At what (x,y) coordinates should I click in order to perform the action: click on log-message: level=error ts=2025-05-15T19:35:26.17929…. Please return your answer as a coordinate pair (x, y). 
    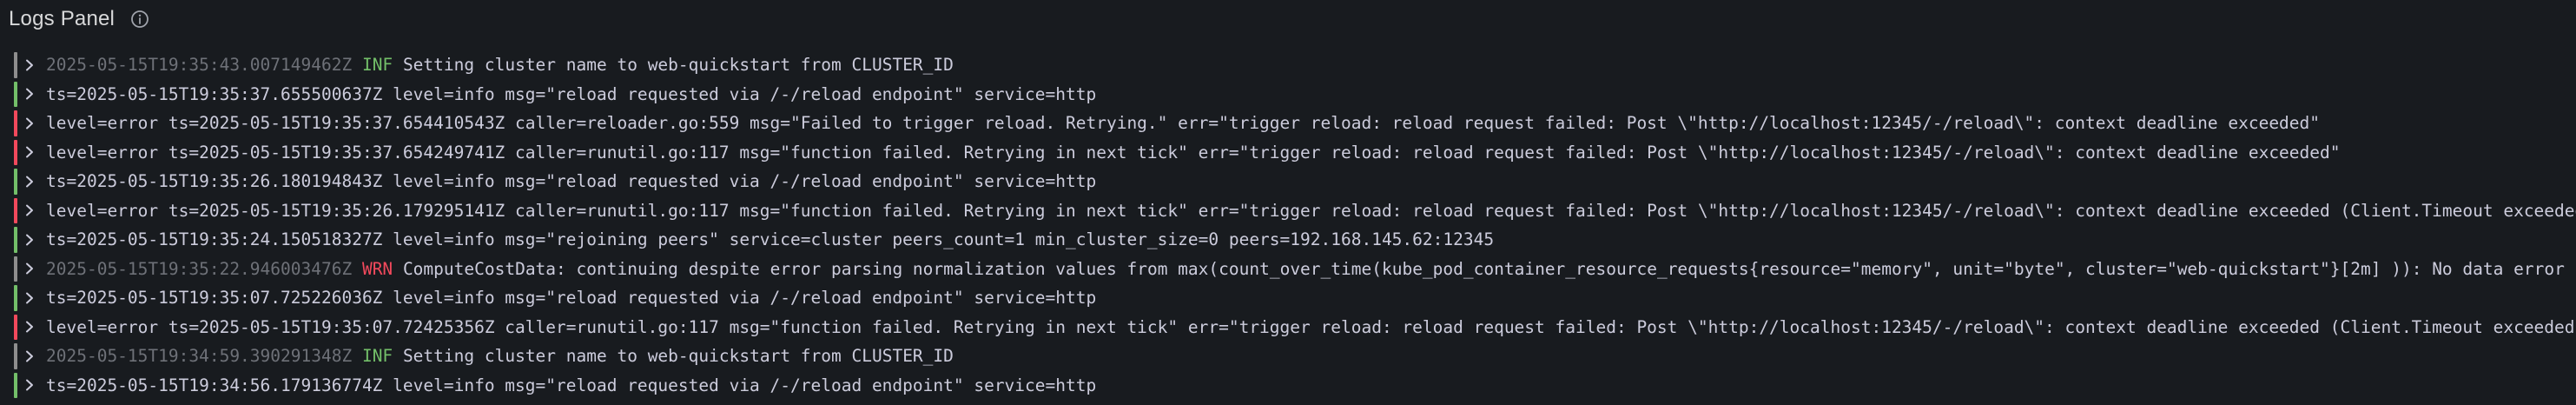
    Looking at the image, I should click on (1311, 210).